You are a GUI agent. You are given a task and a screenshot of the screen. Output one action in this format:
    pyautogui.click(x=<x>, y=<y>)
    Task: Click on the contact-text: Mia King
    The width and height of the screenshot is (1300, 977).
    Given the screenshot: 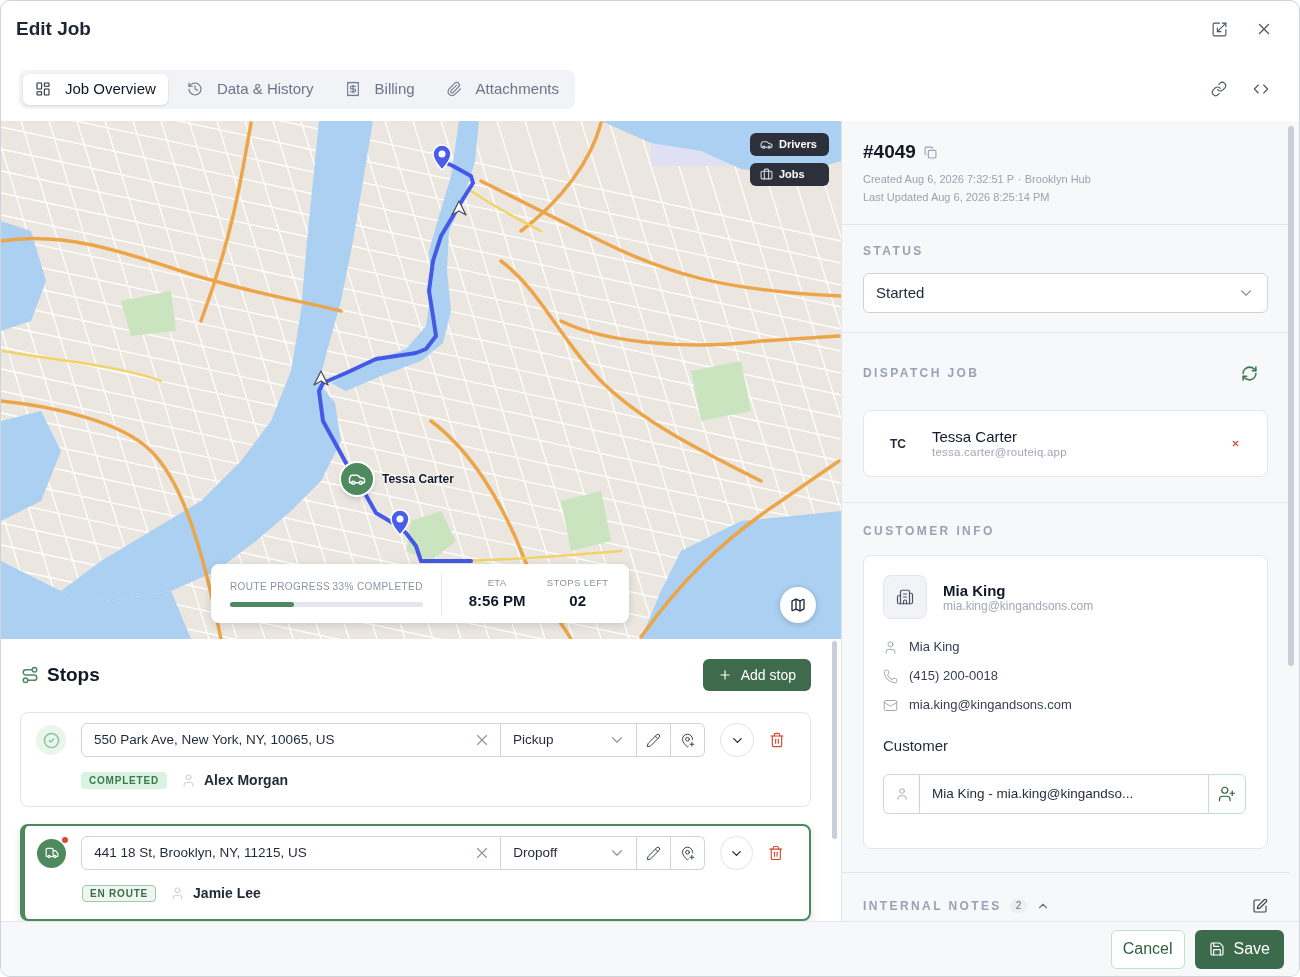 What is the action you would take?
    pyautogui.click(x=934, y=647)
    